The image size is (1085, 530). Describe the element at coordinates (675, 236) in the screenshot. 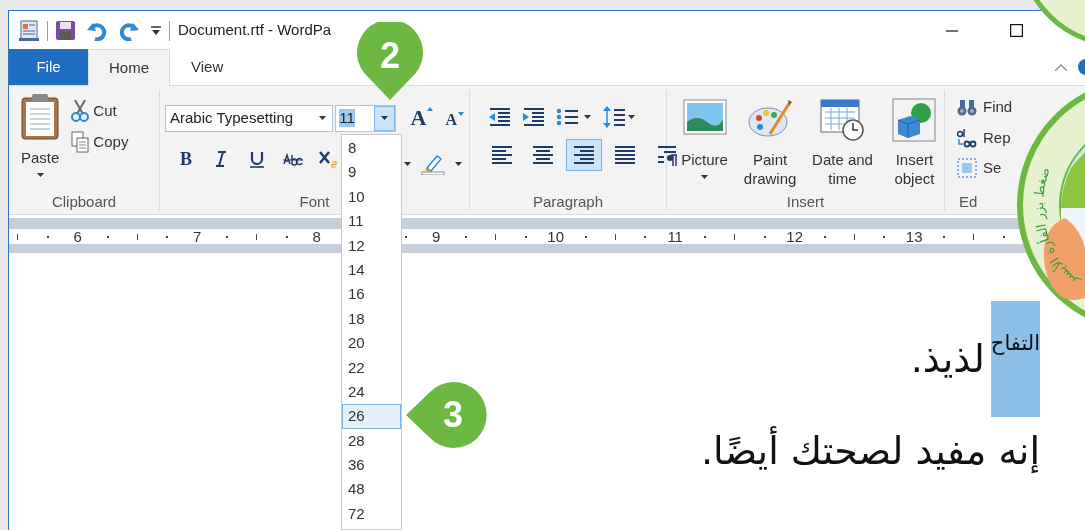

I see `ruler-number: 11` at that location.